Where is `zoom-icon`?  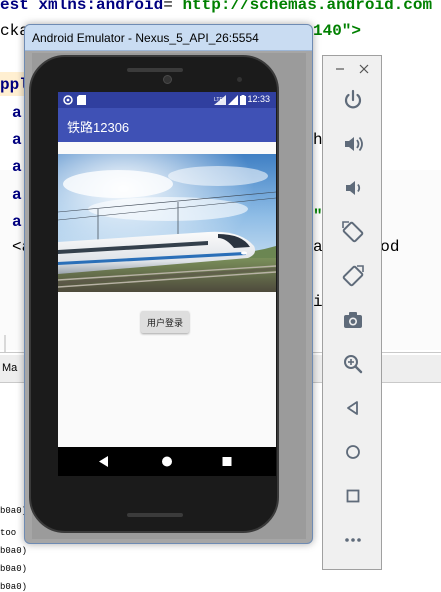
zoom-icon is located at coordinates (353, 364).